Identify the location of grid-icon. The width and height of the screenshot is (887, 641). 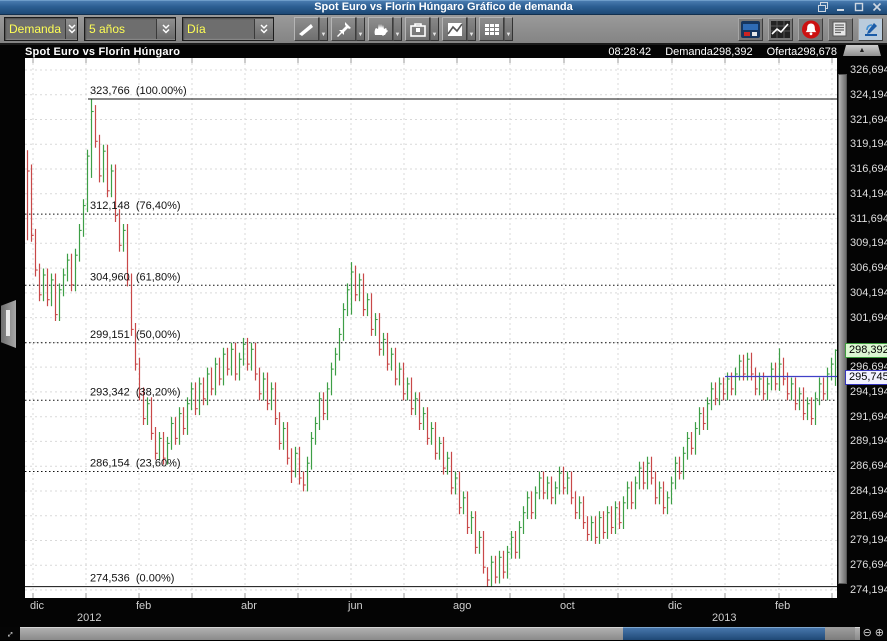
(491, 29).